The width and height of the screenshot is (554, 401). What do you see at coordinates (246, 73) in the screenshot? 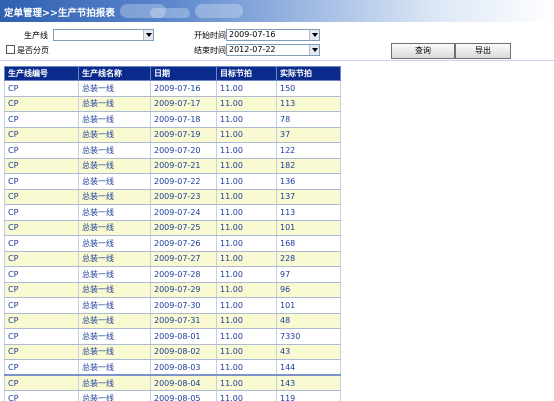
I see `column-header: 目标节拍` at bounding box center [246, 73].